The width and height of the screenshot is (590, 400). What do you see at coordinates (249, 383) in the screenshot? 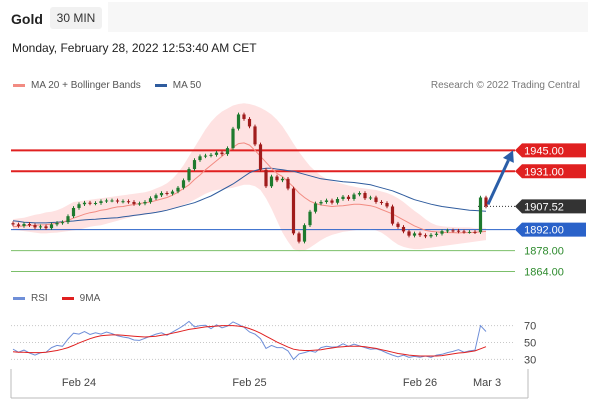
I see `x-tick-label-1: Feb 25` at bounding box center [249, 383].